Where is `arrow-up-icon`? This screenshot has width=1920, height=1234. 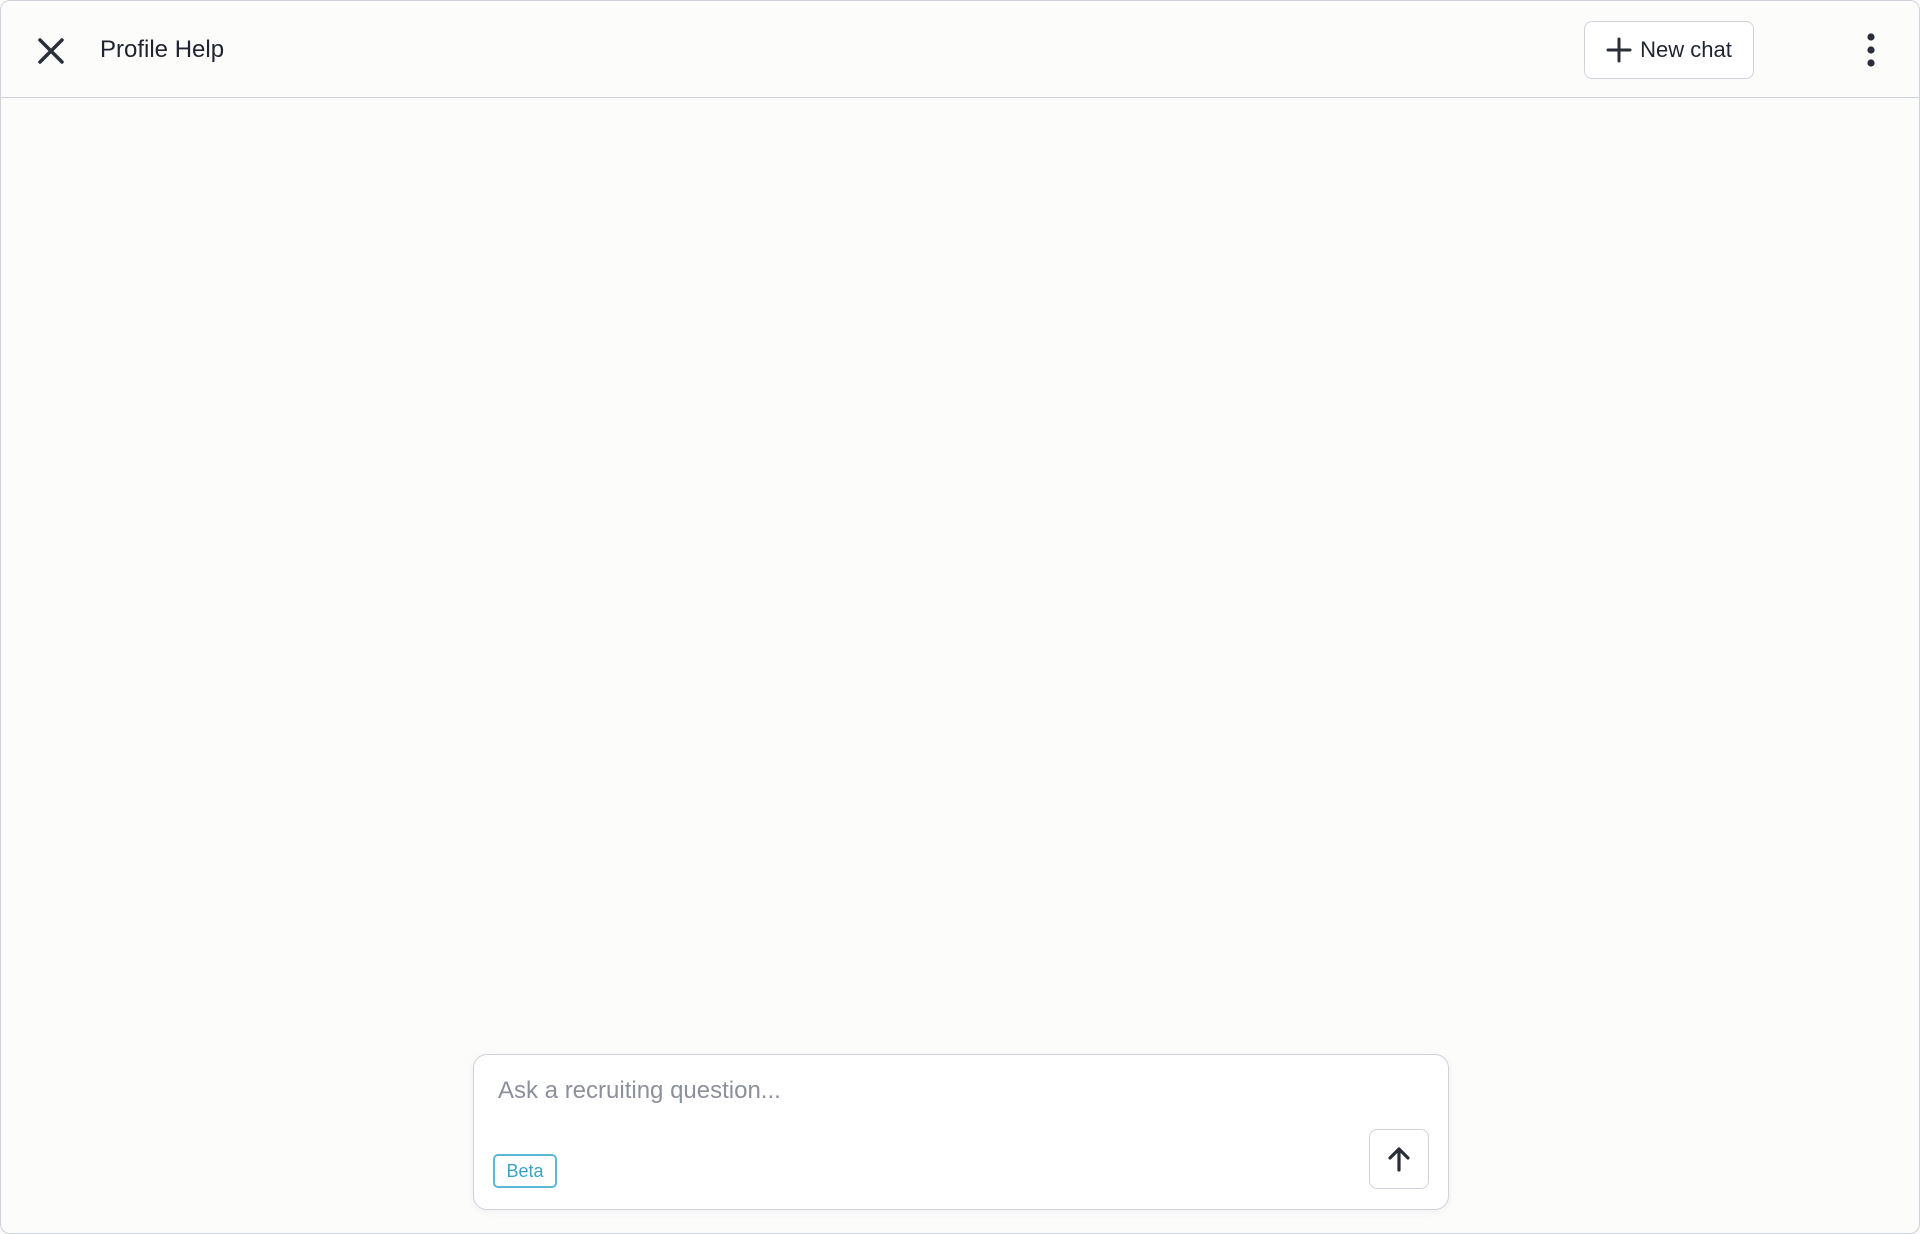 arrow-up-icon is located at coordinates (1399, 1159).